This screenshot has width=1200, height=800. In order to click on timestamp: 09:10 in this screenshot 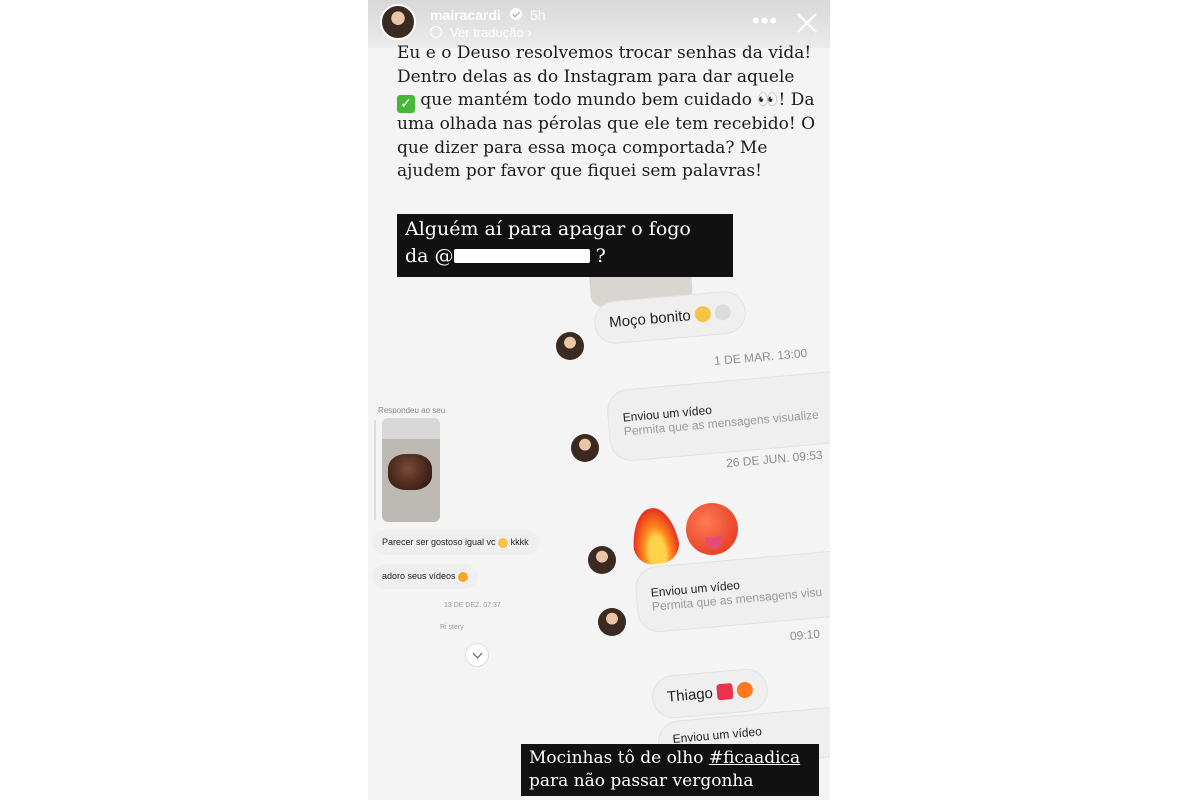, I will do `click(805, 635)`.